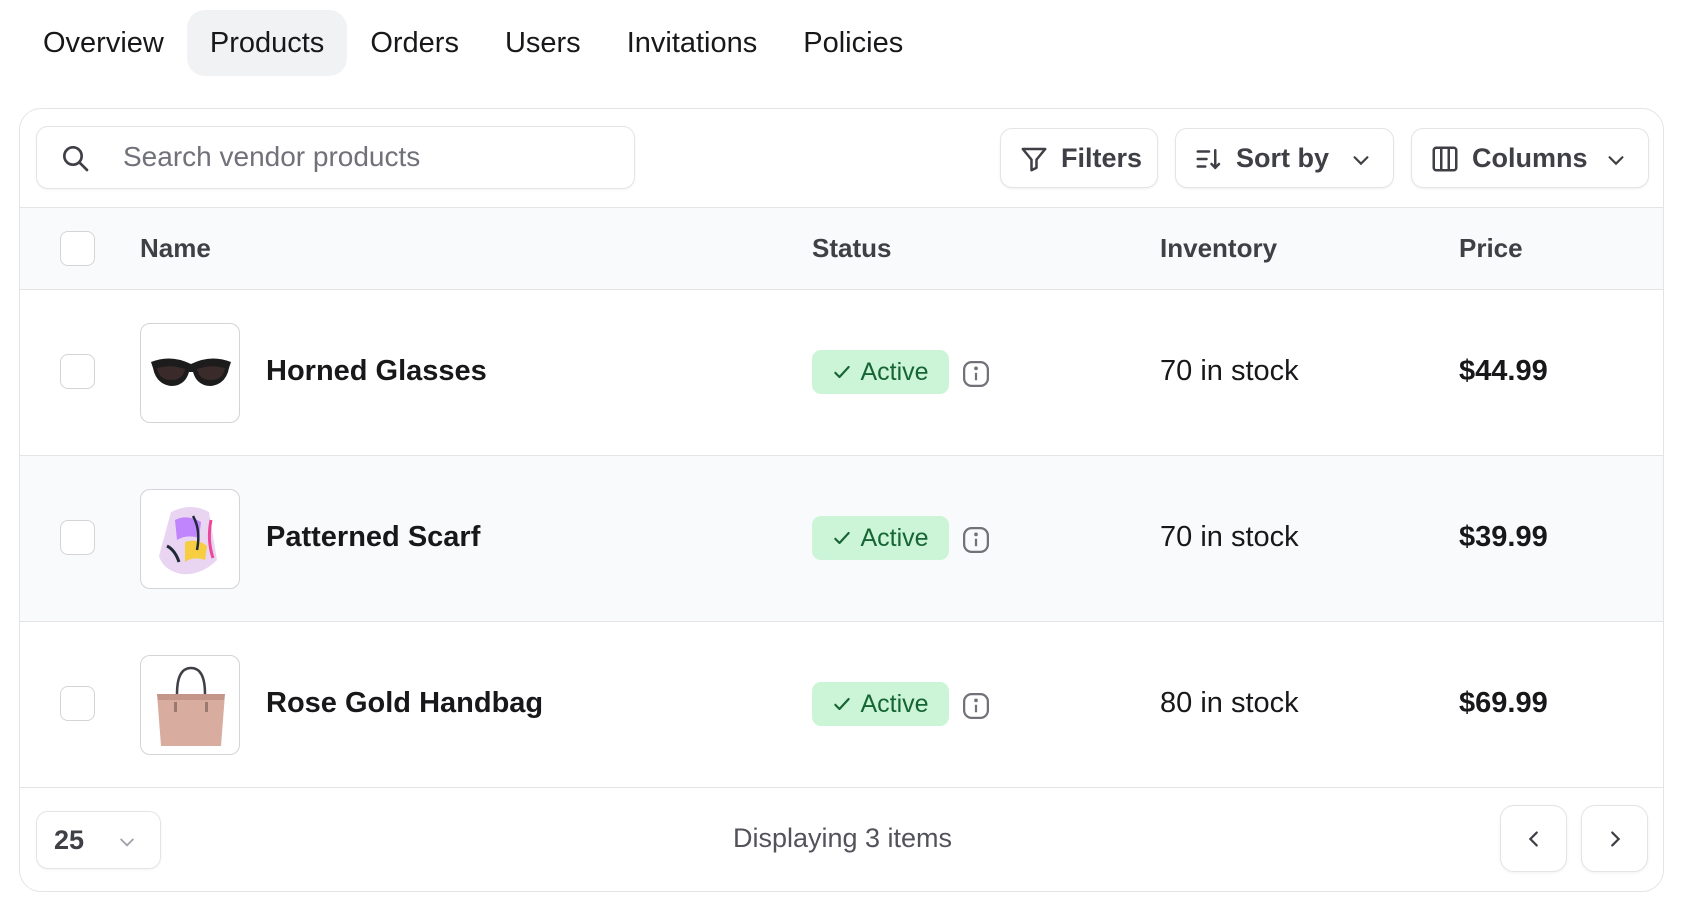 This screenshot has width=1682, height=914. Describe the element at coordinates (414, 43) in the screenshot. I see `tab-orders: Orders` at that location.